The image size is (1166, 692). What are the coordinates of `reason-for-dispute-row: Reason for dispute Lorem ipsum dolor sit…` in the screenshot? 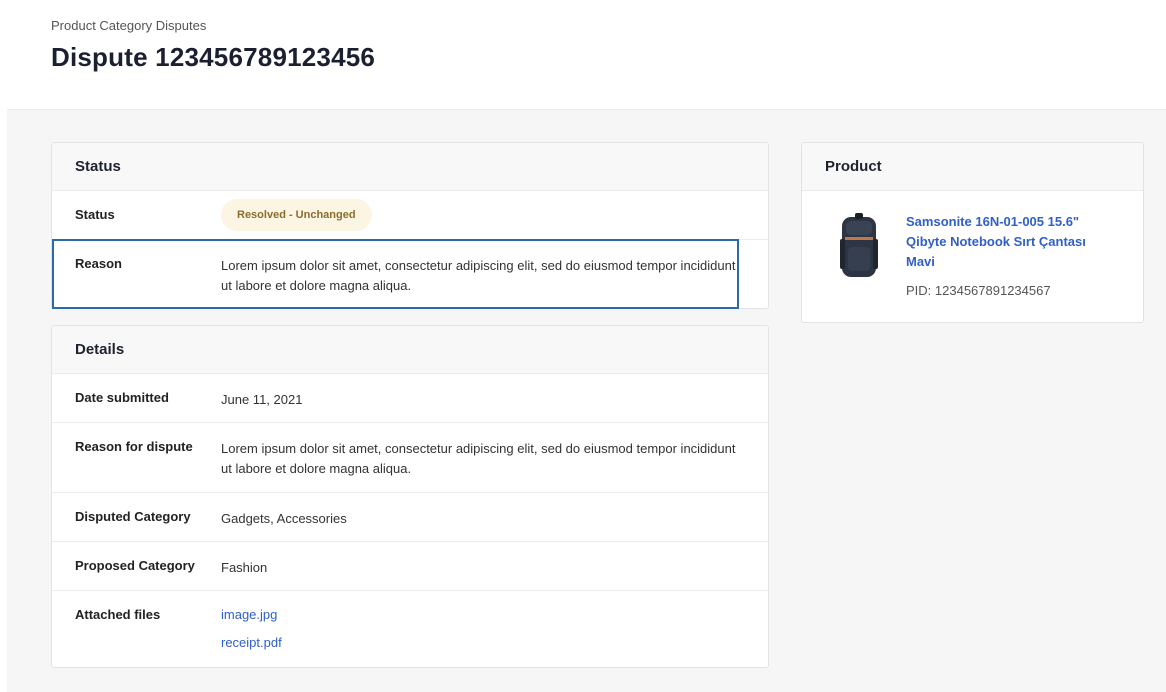 It's located at (410, 458).